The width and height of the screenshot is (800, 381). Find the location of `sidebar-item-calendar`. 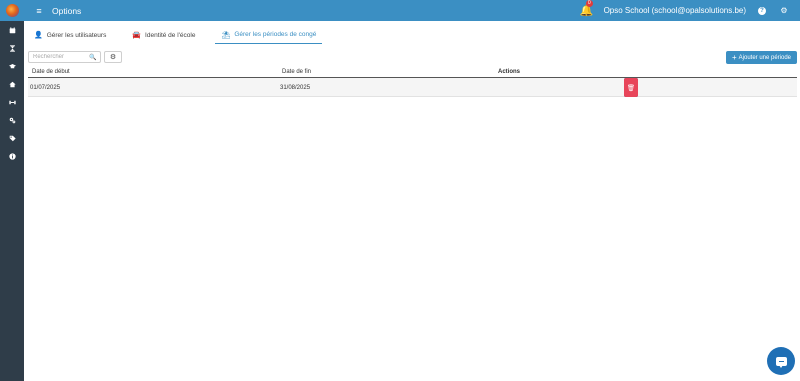

sidebar-item-calendar is located at coordinates (12, 30).